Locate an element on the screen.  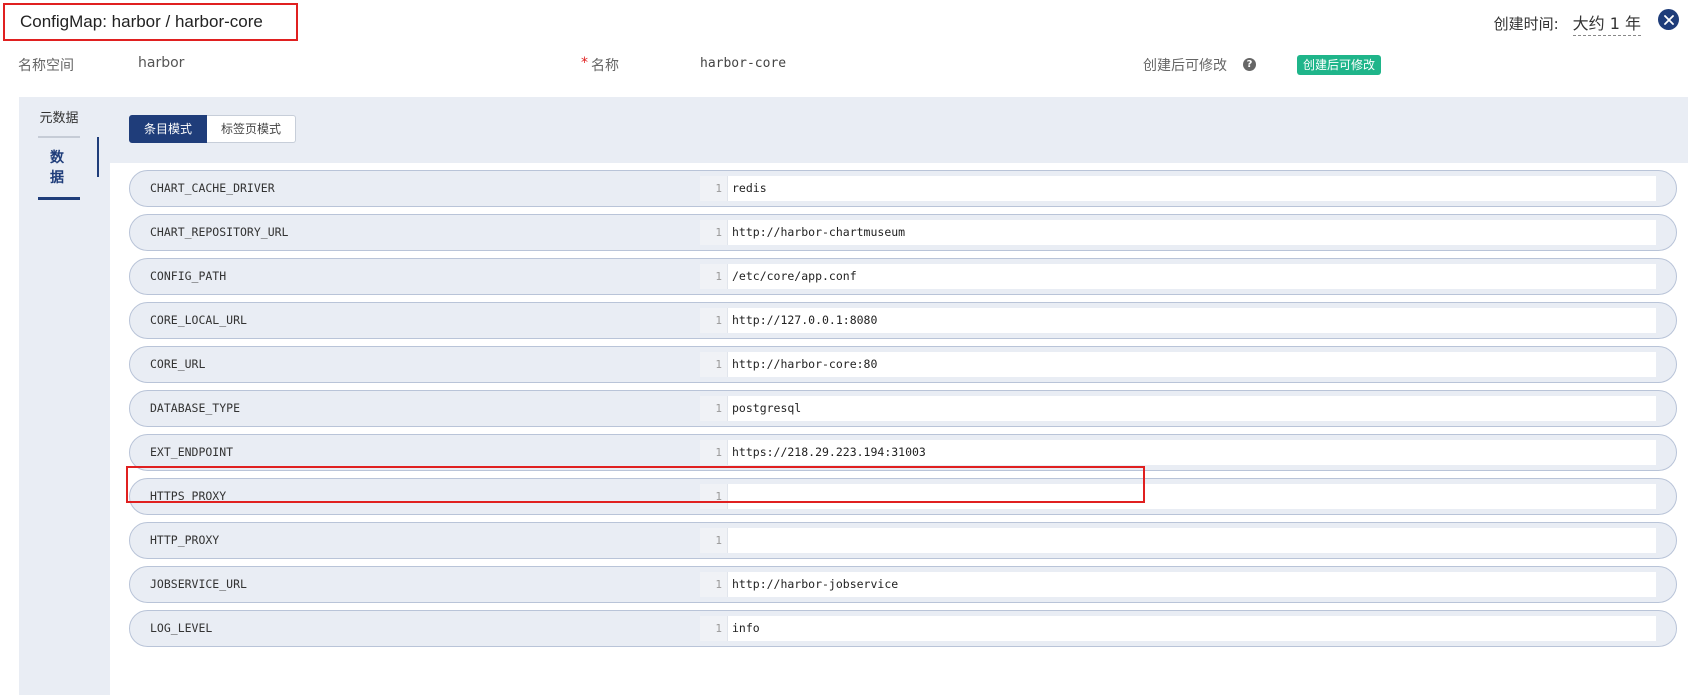
created-label: 创建时间: is located at coordinates (1526, 23).